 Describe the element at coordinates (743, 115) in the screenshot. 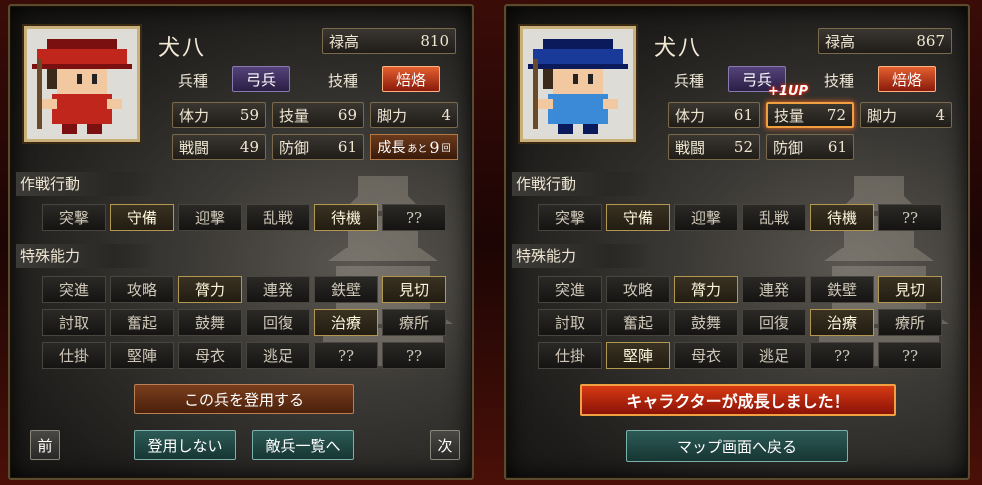

I see `stat-hp-value: 61` at that location.